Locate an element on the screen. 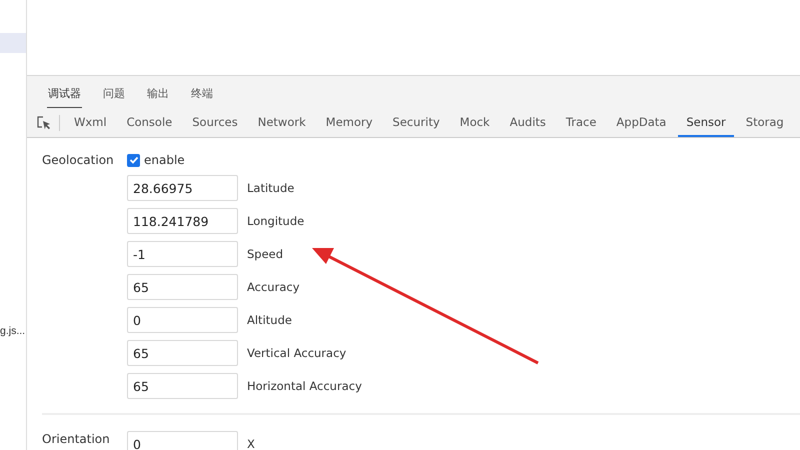 Image resolution: width=800 pixels, height=450 pixels. panel-tab: 问题 is located at coordinates (114, 97).